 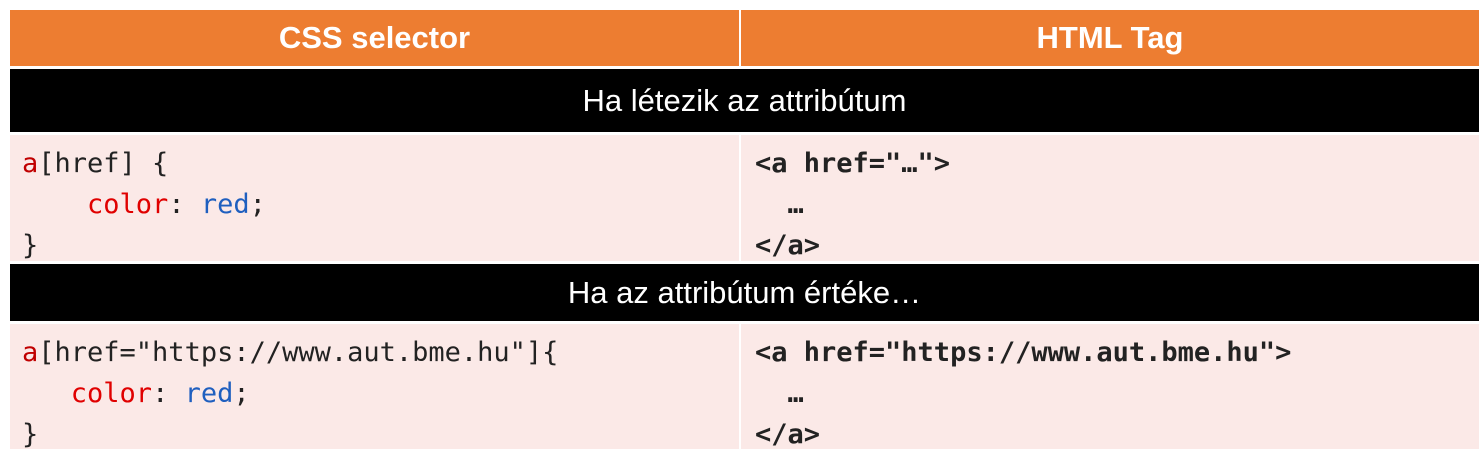 What do you see at coordinates (103, 163) in the screenshot?
I see `selector-attribute: [href] {` at bounding box center [103, 163].